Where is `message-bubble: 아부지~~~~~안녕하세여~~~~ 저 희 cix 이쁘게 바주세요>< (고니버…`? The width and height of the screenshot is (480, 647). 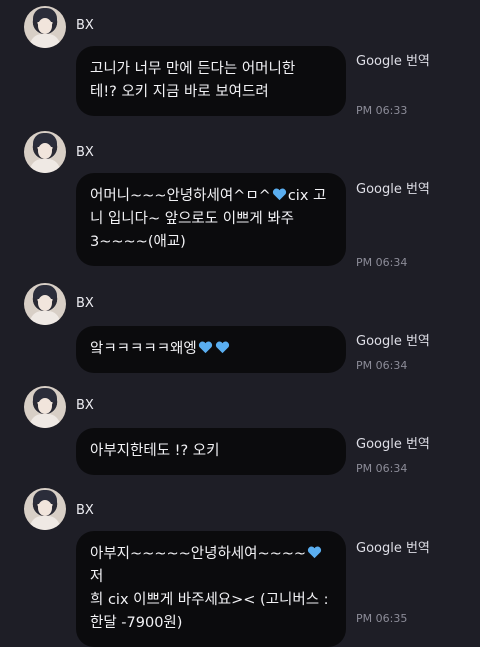
message-bubble: 아부지~~~~~안녕하세여~~~~ 저 희 cix 이쁘게 바주세요>< (고니버… is located at coordinates (211, 589).